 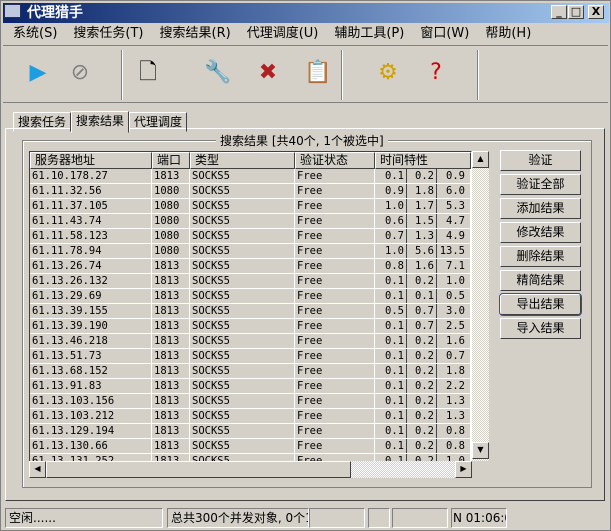 What do you see at coordinates (596, 12) in the screenshot?
I see `close-button: X` at bounding box center [596, 12].